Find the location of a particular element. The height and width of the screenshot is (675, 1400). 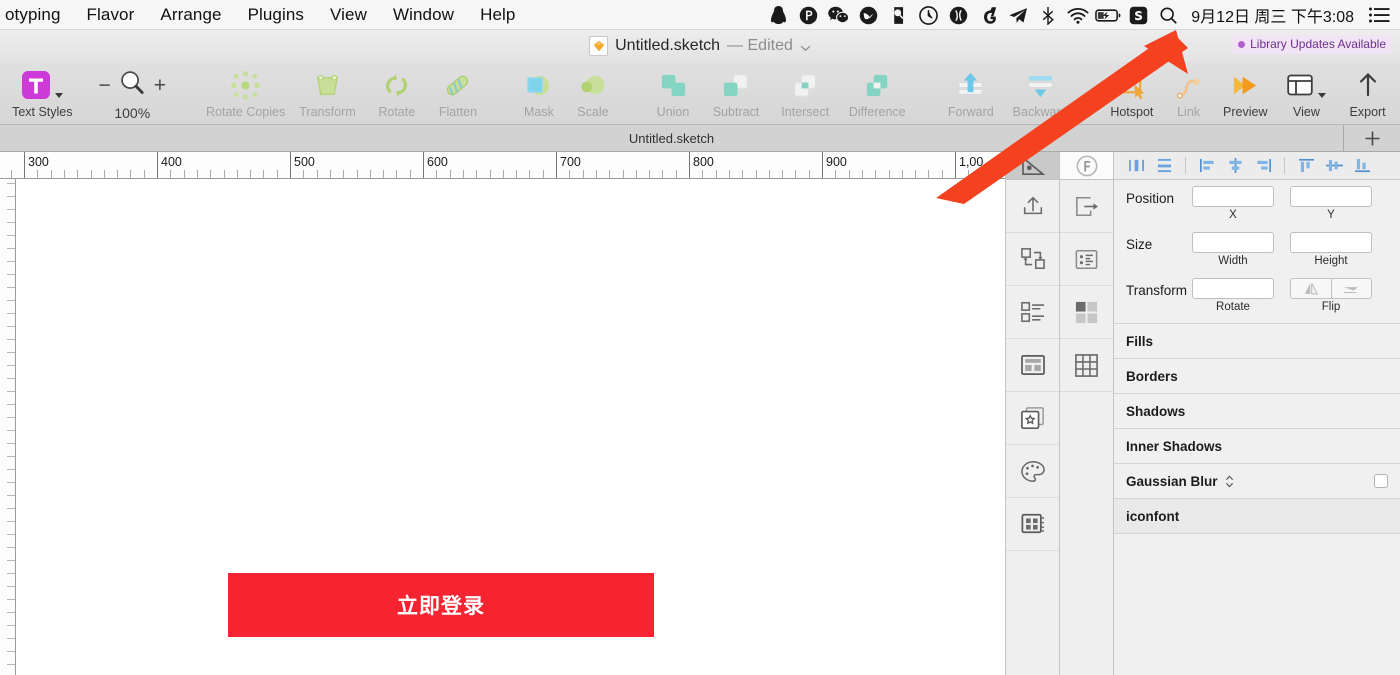

toolbar-rotate-copies: Rotate Copies is located at coordinates (245, 93).